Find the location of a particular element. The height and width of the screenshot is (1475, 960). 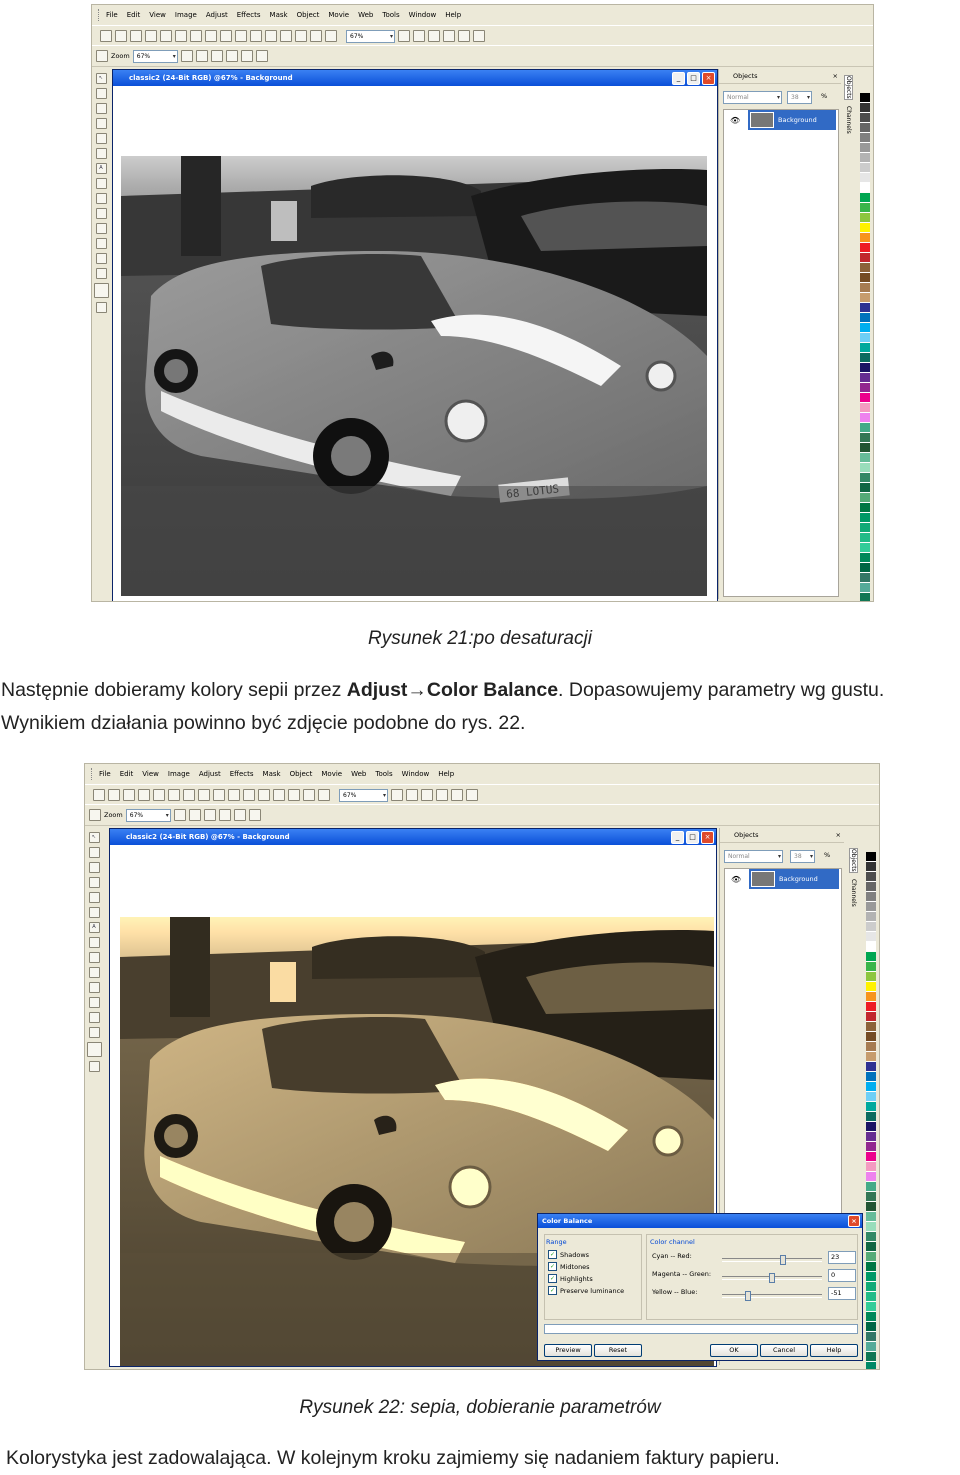

midtones-checkbox: ✓ Midtones is located at coordinates (569, 1266).